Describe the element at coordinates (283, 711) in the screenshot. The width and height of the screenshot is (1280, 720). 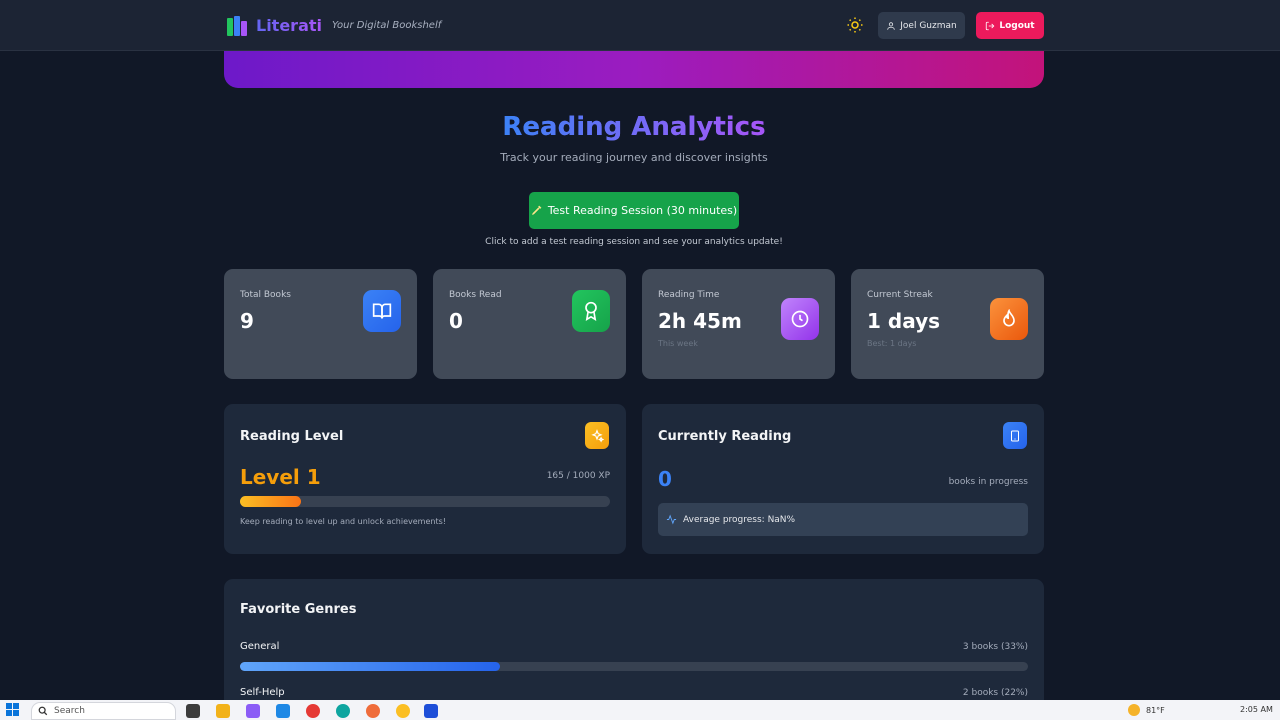
I see `vscode-icon` at that location.